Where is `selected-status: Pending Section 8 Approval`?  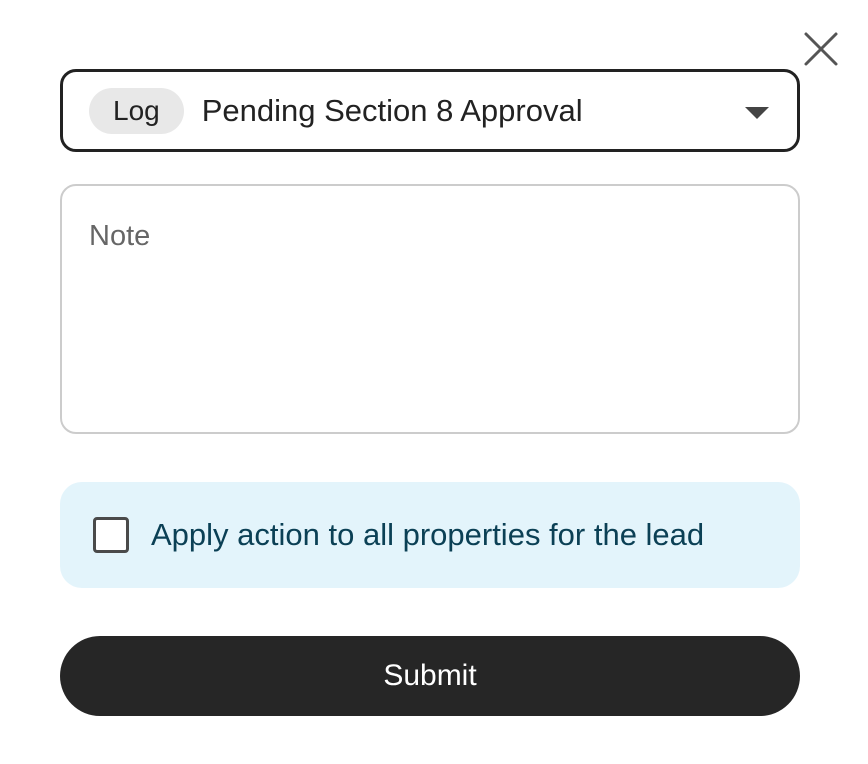
selected-status: Pending Section 8 Approval is located at coordinates (392, 110).